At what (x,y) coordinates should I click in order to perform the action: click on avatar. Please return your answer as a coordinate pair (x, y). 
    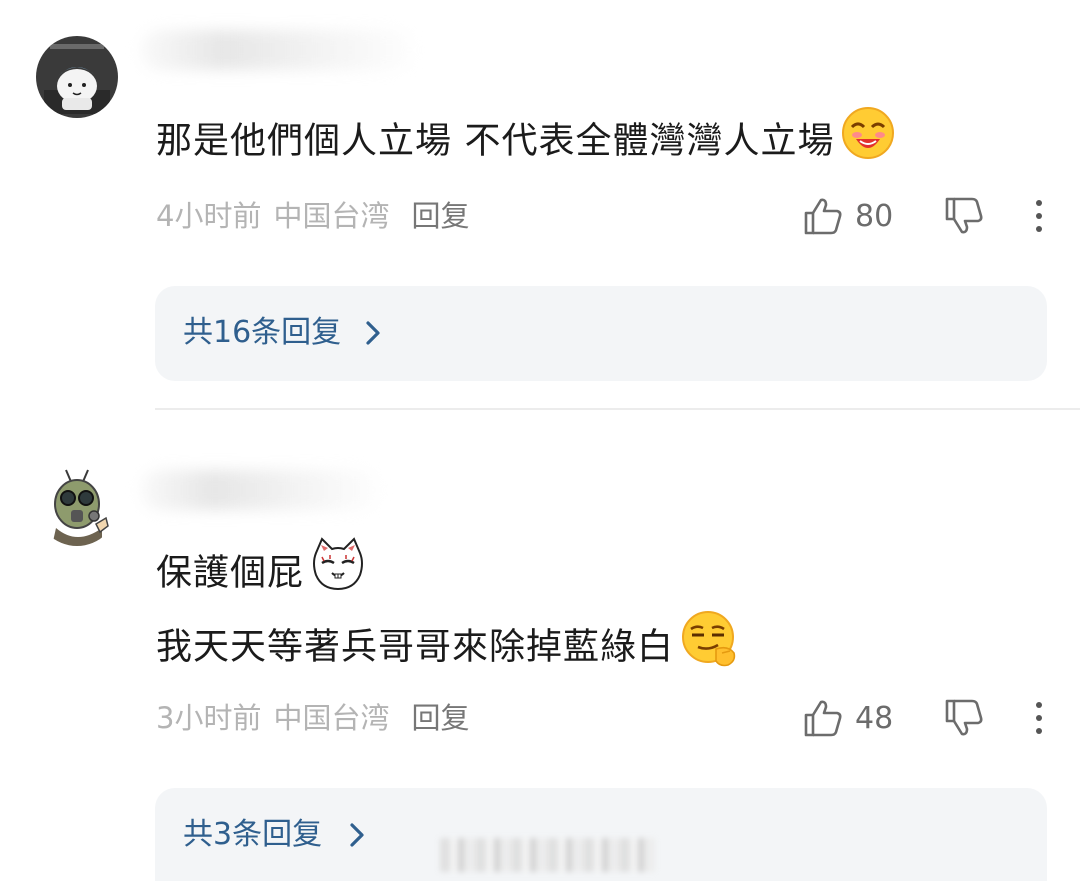
    Looking at the image, I should click on (77, 505).